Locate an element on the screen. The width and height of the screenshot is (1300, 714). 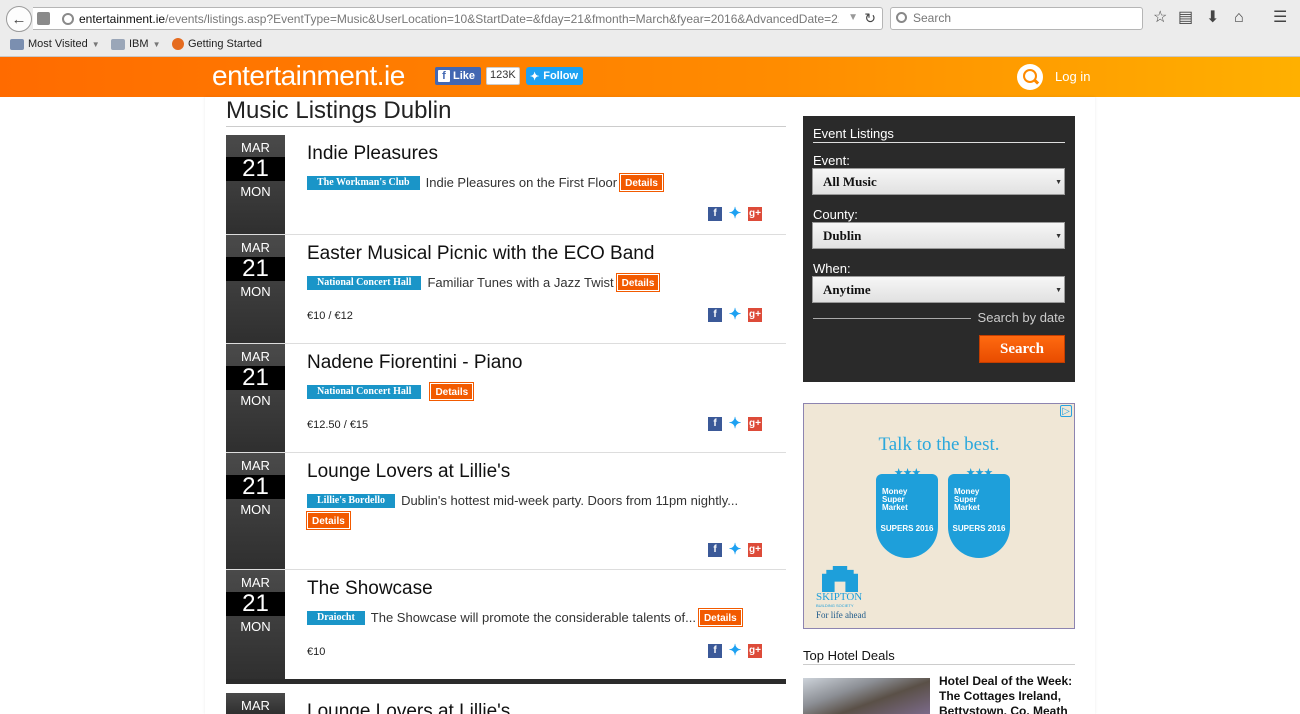
event-title: Nadene Fiorentini - Piano is located at coordinates (414, 363).